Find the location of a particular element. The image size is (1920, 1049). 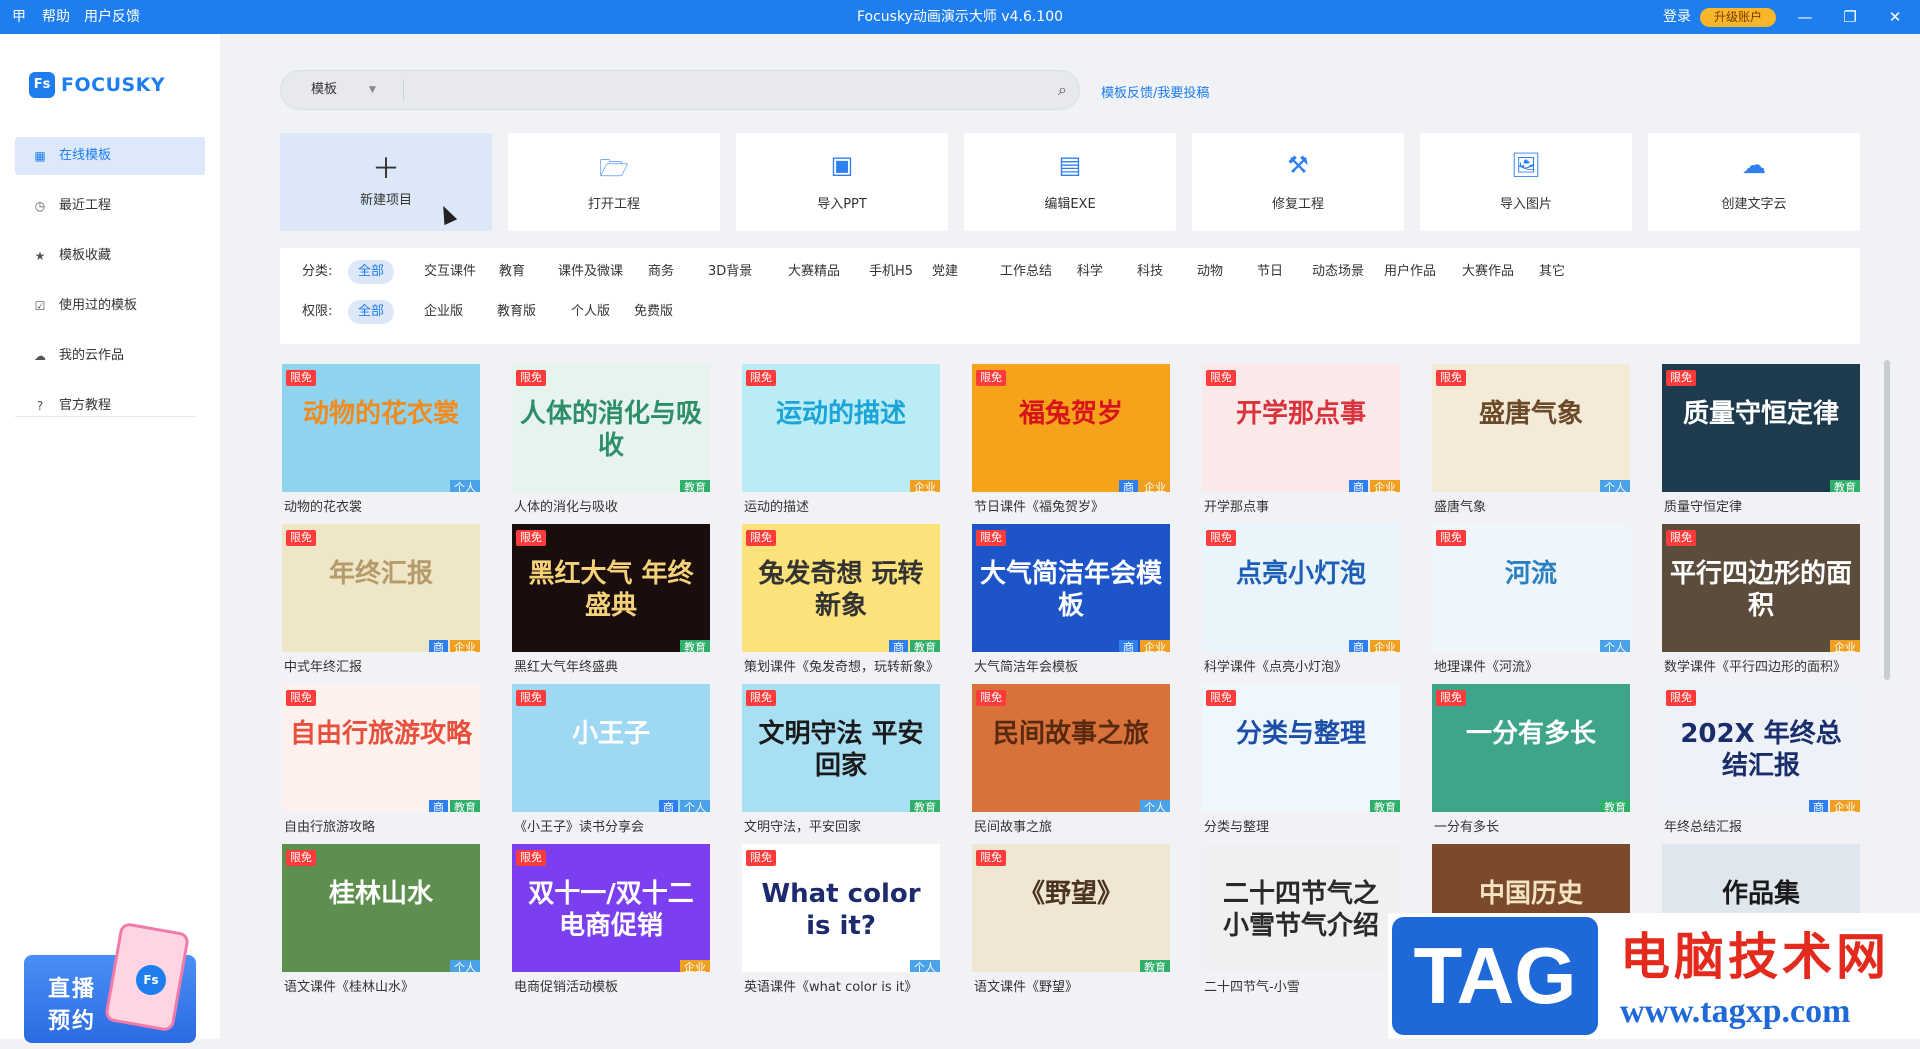

upgrade-button: 升级账户 is located at coordinates (1738, 17).